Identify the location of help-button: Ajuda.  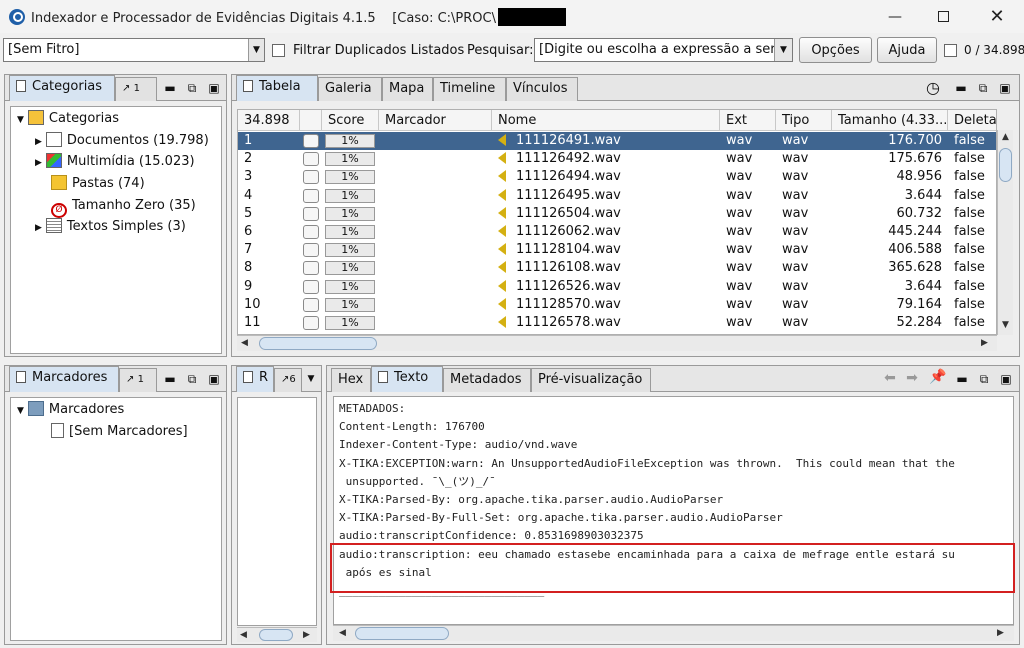
(907, 50).